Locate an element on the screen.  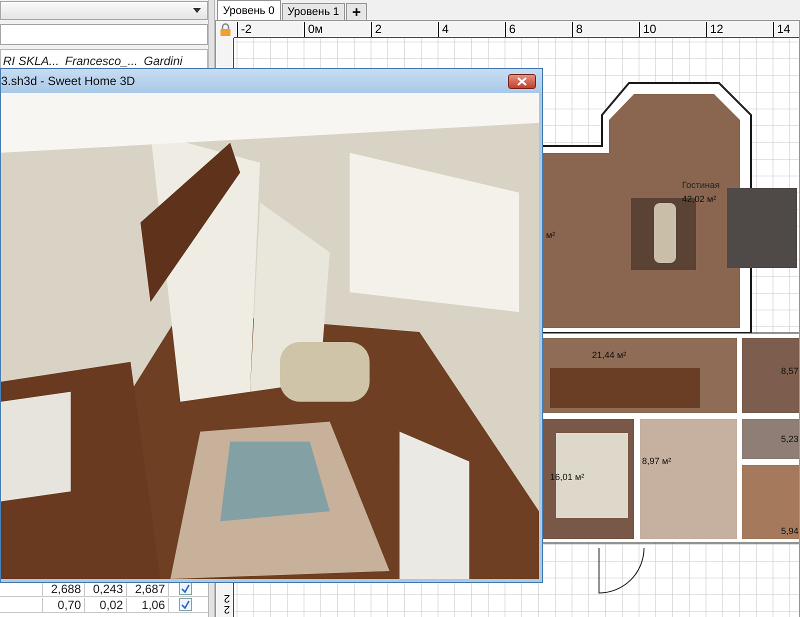
room-area: 5,23 is located at coordinates (790, 439).